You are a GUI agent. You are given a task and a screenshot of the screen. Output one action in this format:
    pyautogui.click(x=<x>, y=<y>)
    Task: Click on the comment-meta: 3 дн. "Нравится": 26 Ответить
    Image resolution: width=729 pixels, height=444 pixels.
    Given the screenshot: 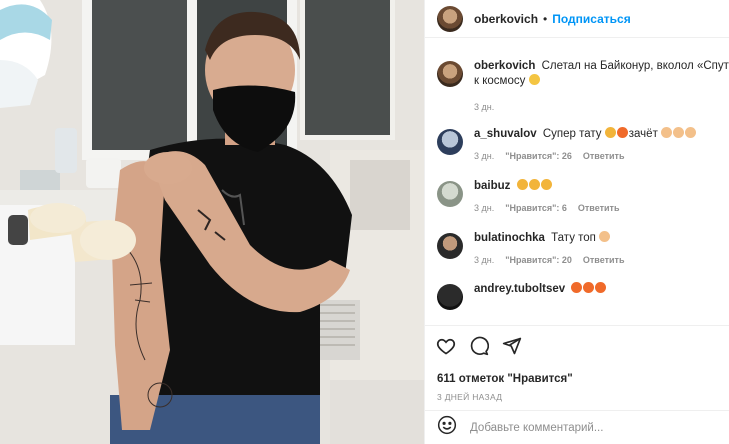 What is the action you would take?
    pyautogui.click(x=601, y=156)
    